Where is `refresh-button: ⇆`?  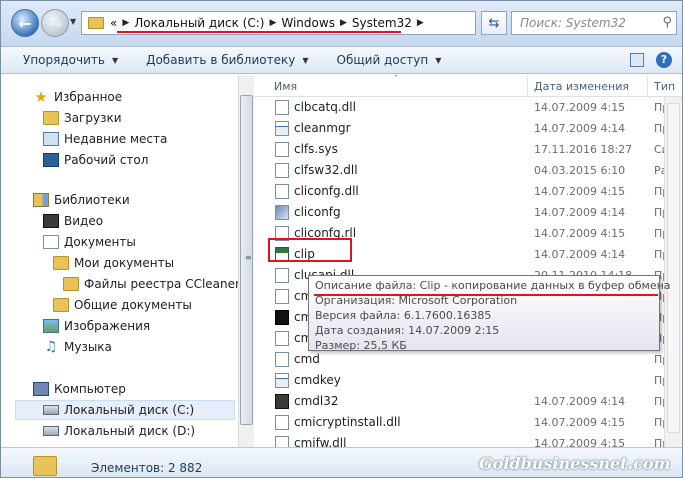 refresh-button: ⇆ is located at coordinates (494, 23).